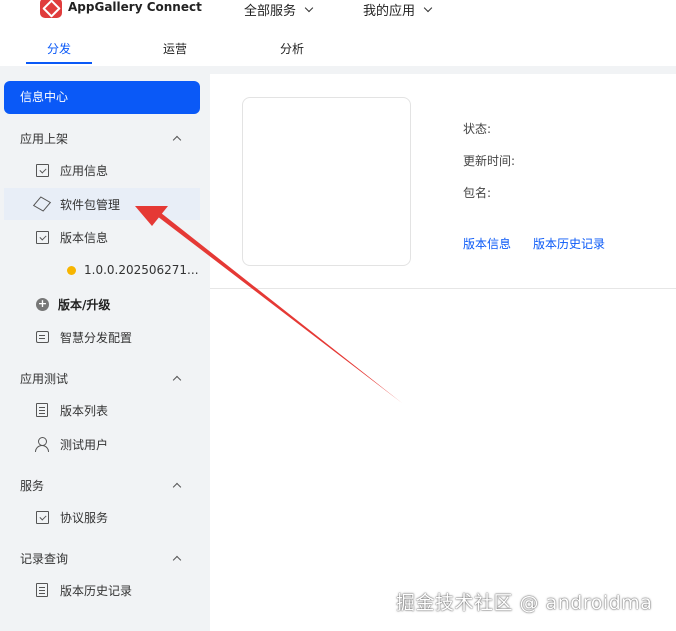 Image resolution: width=676 pixels, height=631 pixels. What do you see at coordinates (84, 444) in the screenshot?
I see `sidebar-item-label: 测试用户` at bounding box center [84, 444].